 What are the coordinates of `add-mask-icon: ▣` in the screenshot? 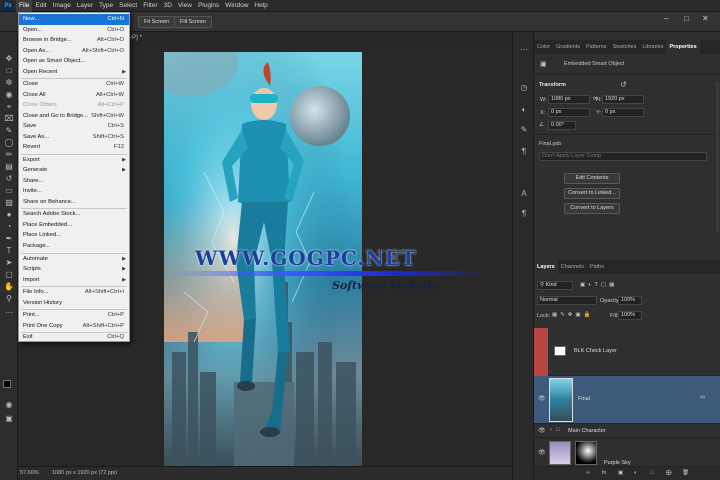 It's located at (620, 473).